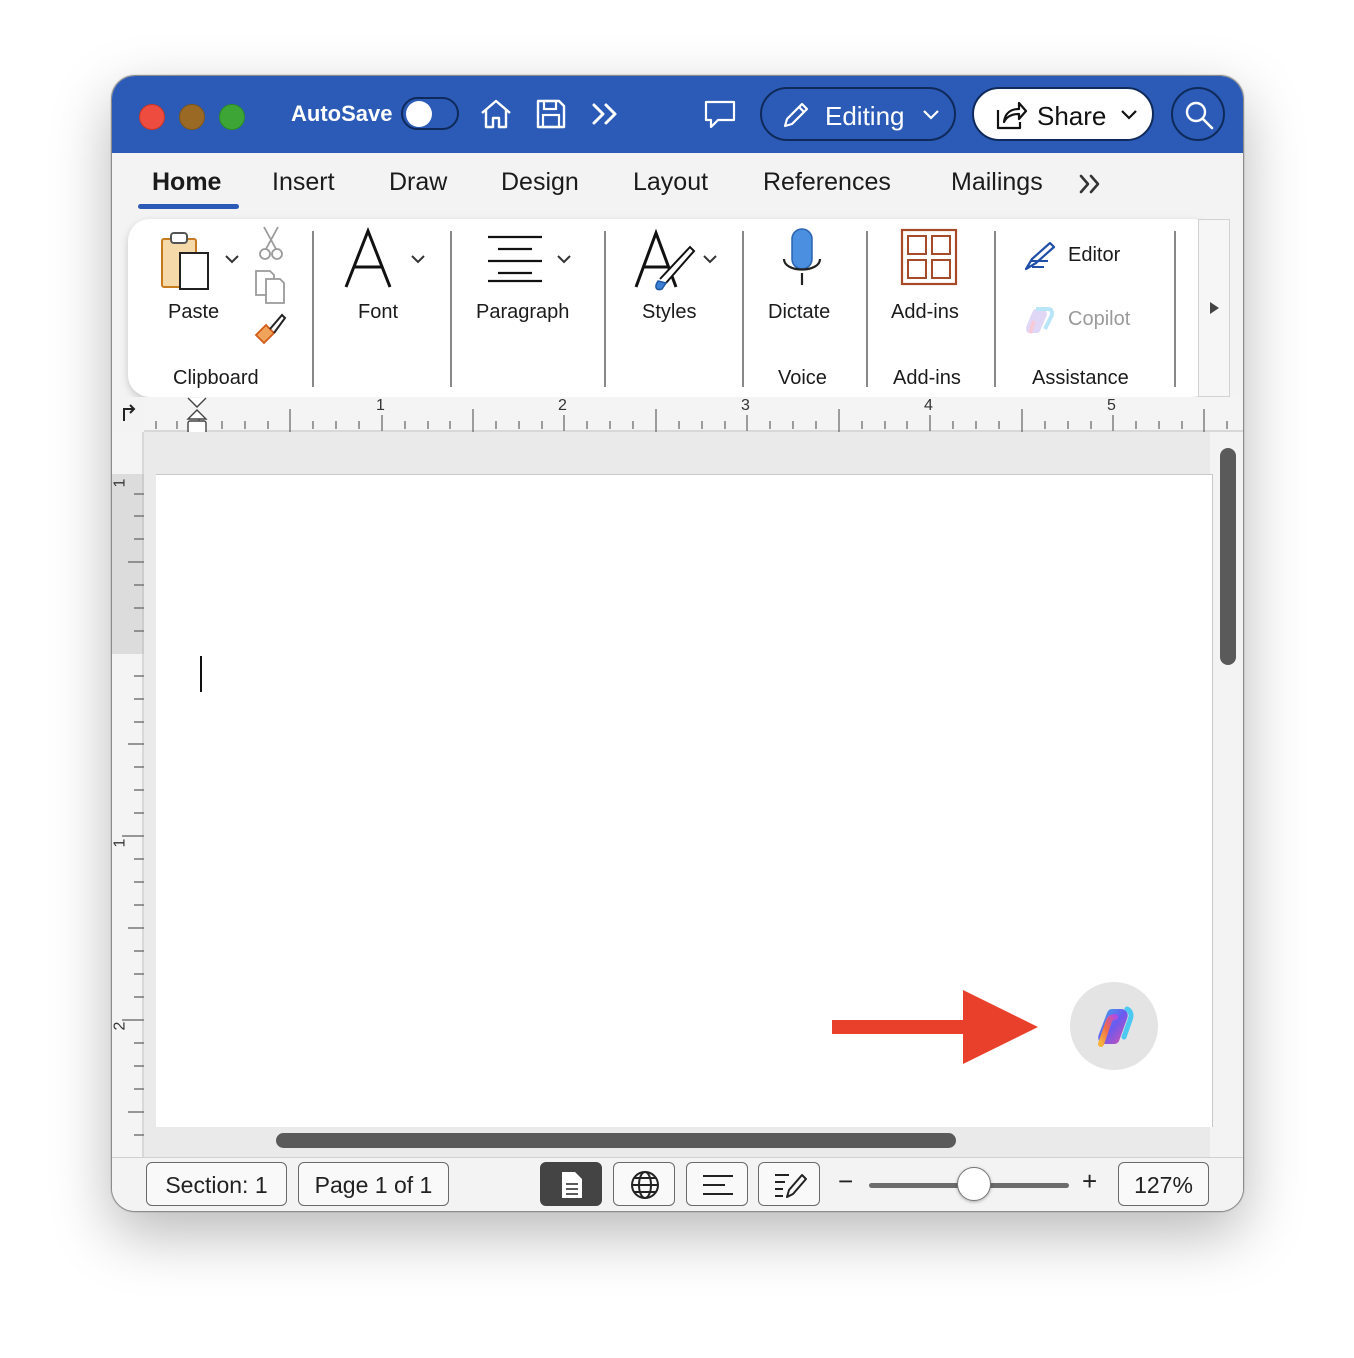  I want to click on copy-icon, so click(270, 287).